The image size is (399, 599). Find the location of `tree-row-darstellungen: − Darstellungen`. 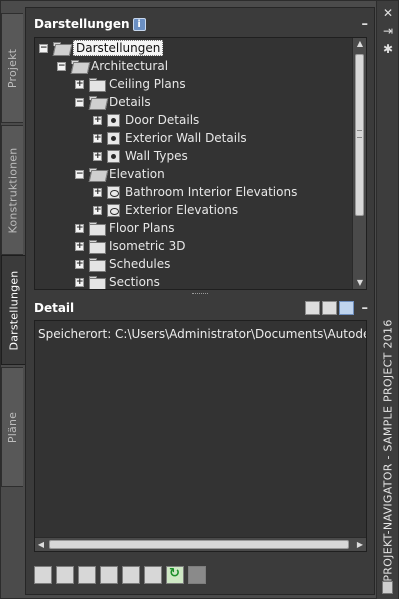

tree-row-darstellungen: − Darstellungen is located at coordinates (101, 48).